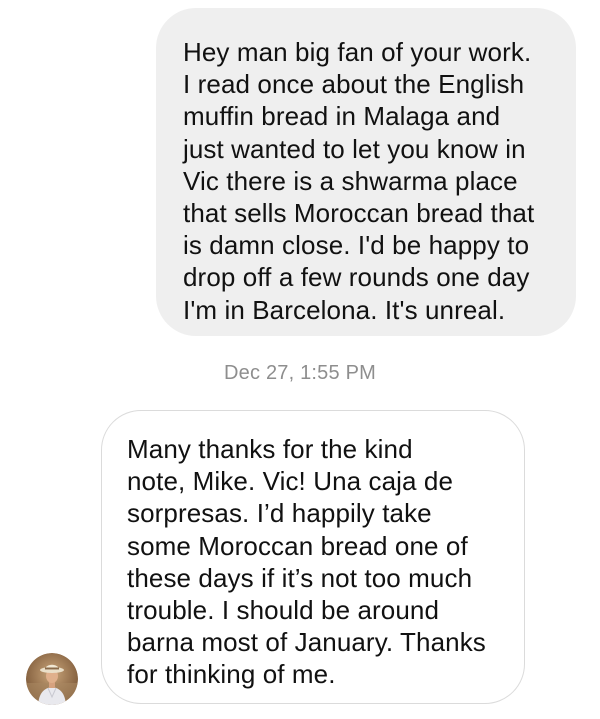 The image size is (600, 719). Describe the element at coordinates (300, 373) in the screenshot. I see `message-timestamp: Dec 27, 1:55 PM` at that location.